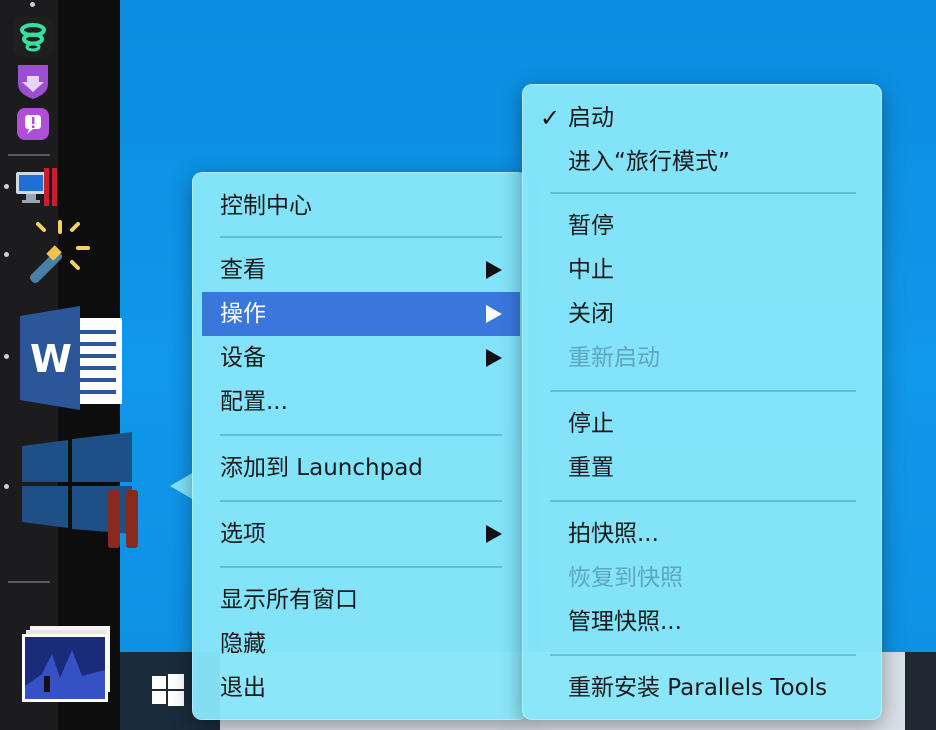 This screenshot has width=936, height=730. Describe the element at coordinates (702, 314) in the screenshot. I see `submenu-item-shutdown: 关闭` at that location.